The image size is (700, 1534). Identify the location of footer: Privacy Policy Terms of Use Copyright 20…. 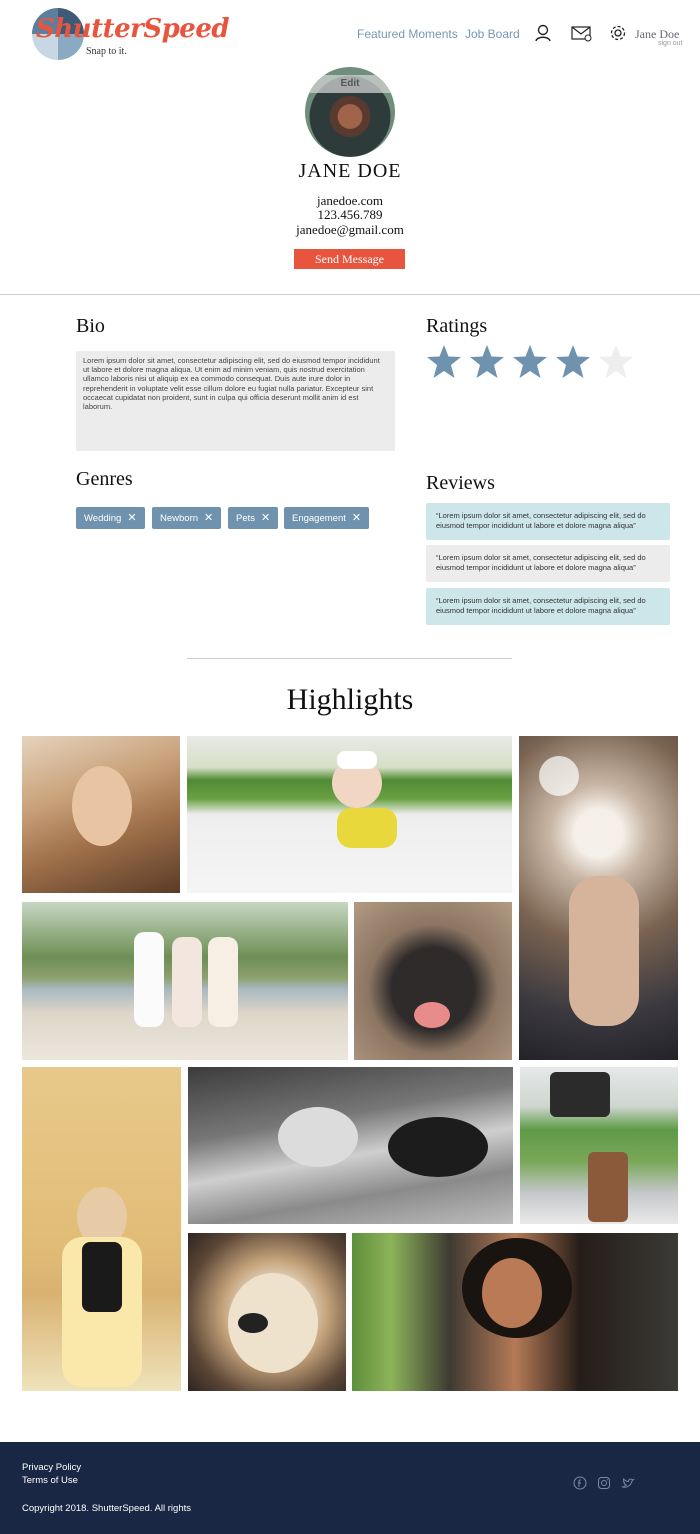
(350, 1488).